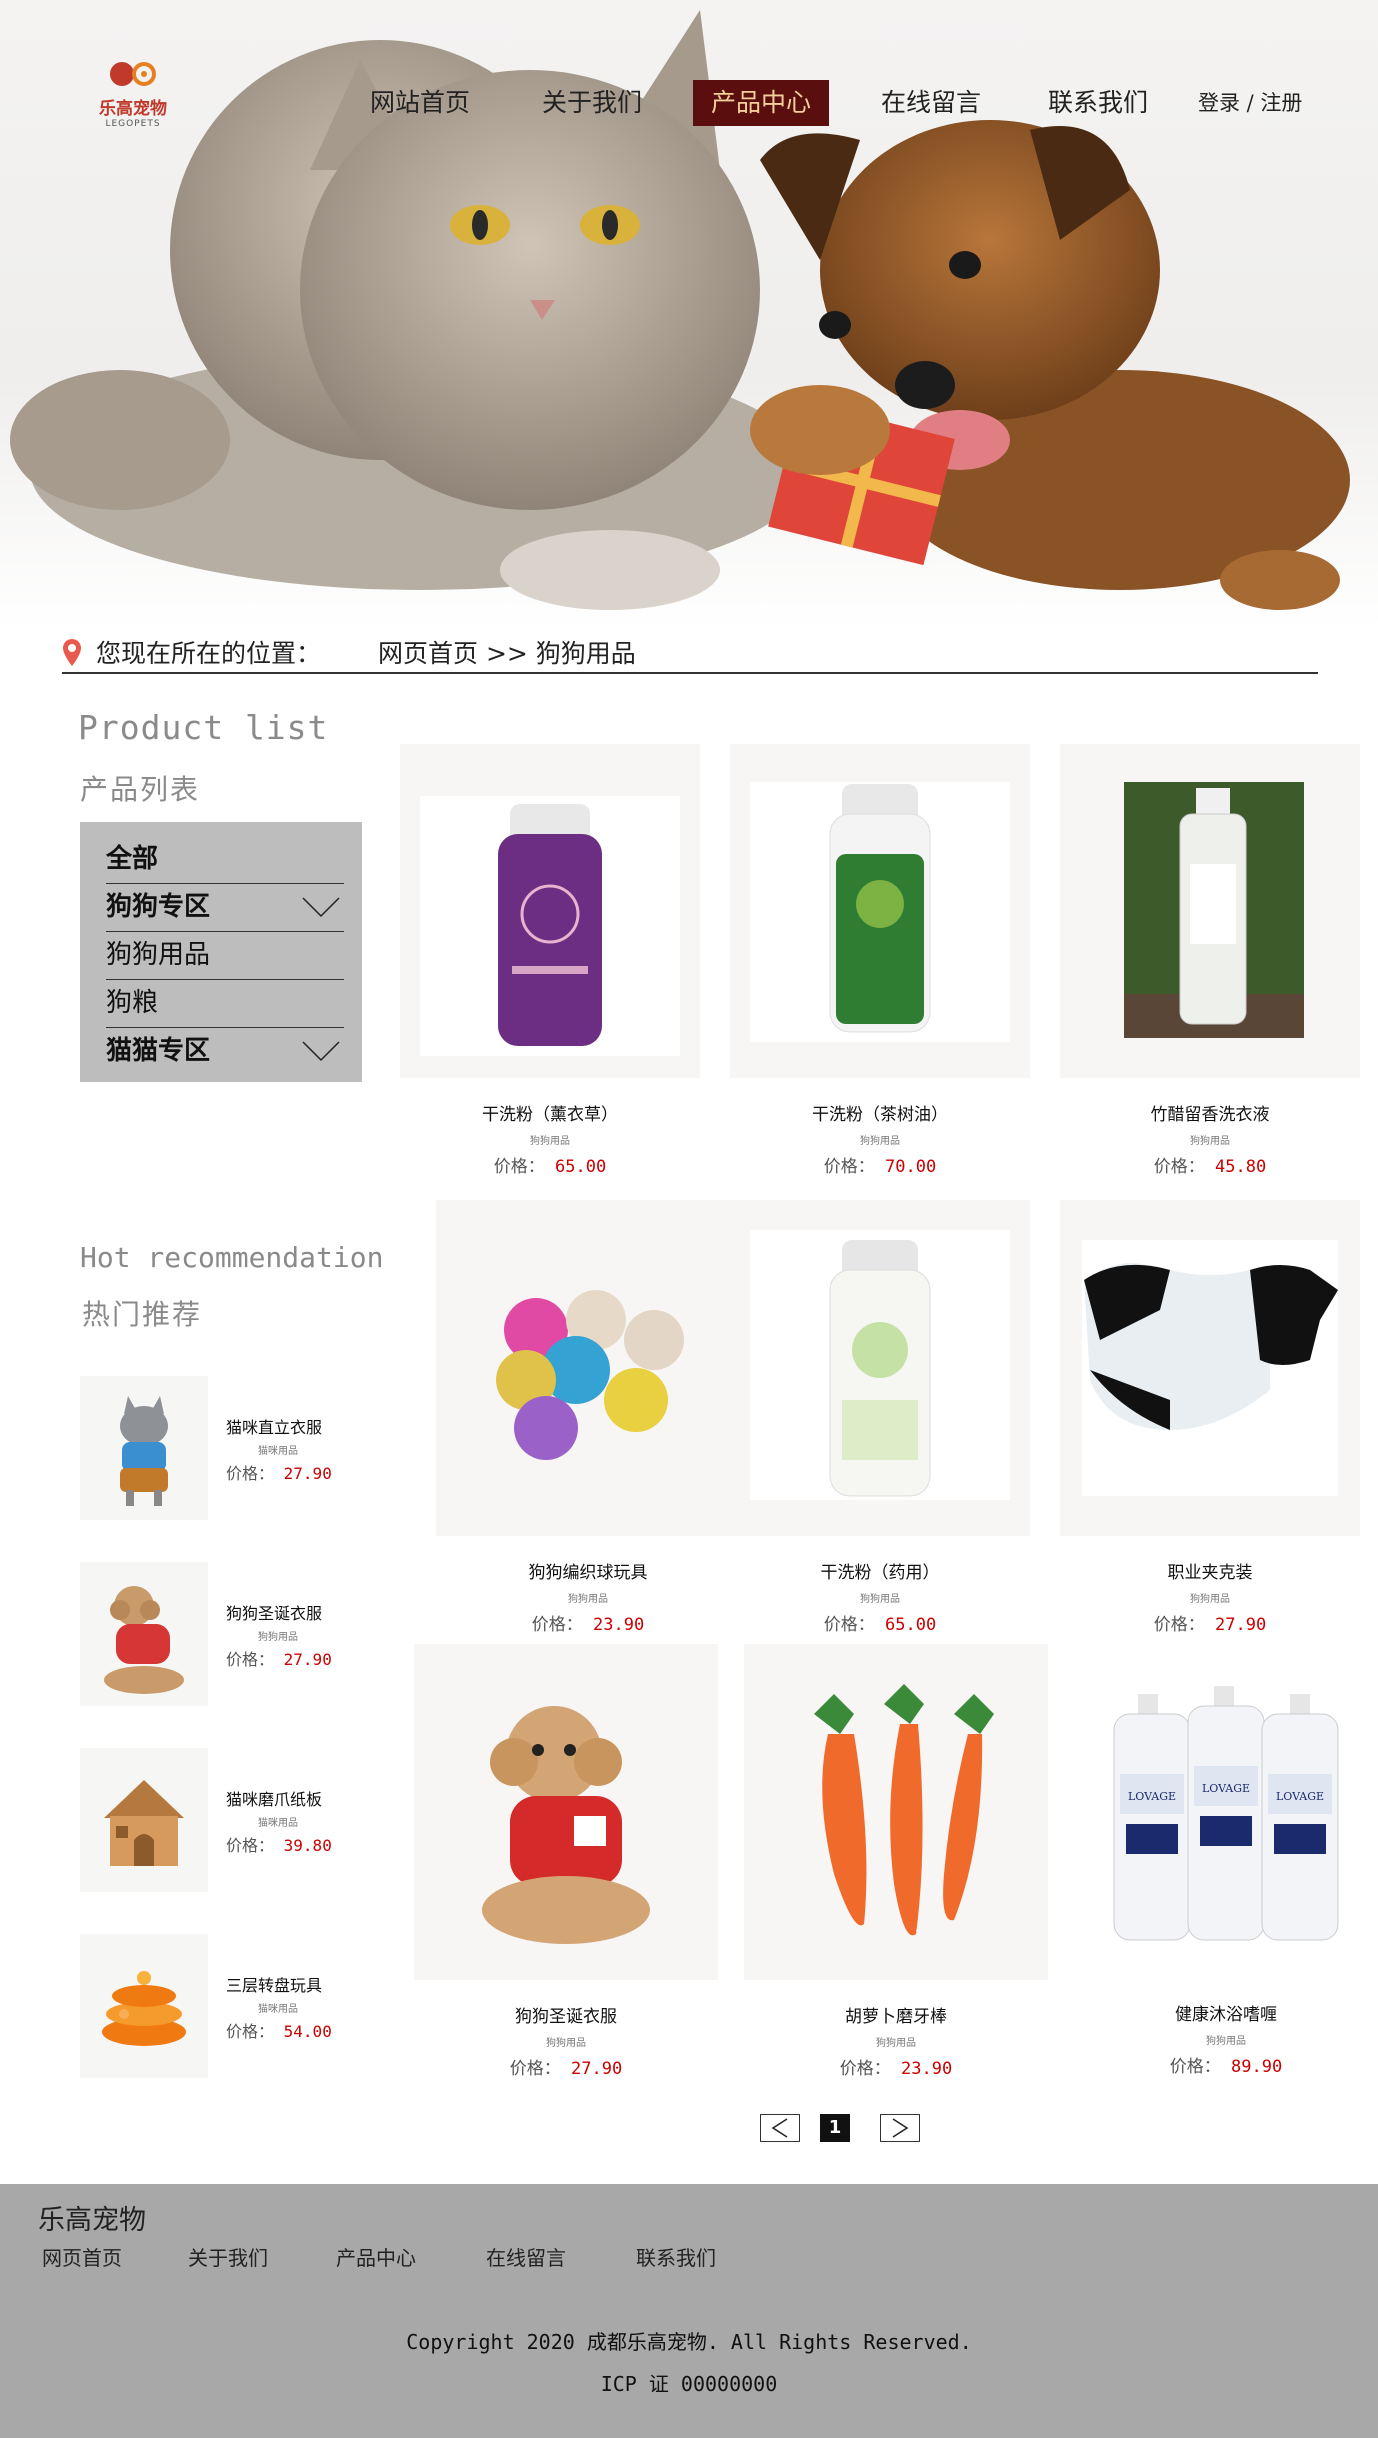 This screenshot has height=2438, width=1378. Describe the element at coordinates (225, 2006) in the screenshot. I see `hot-item: 三层转盘玩具 猫咪用品 价格： 54.00` at that location.